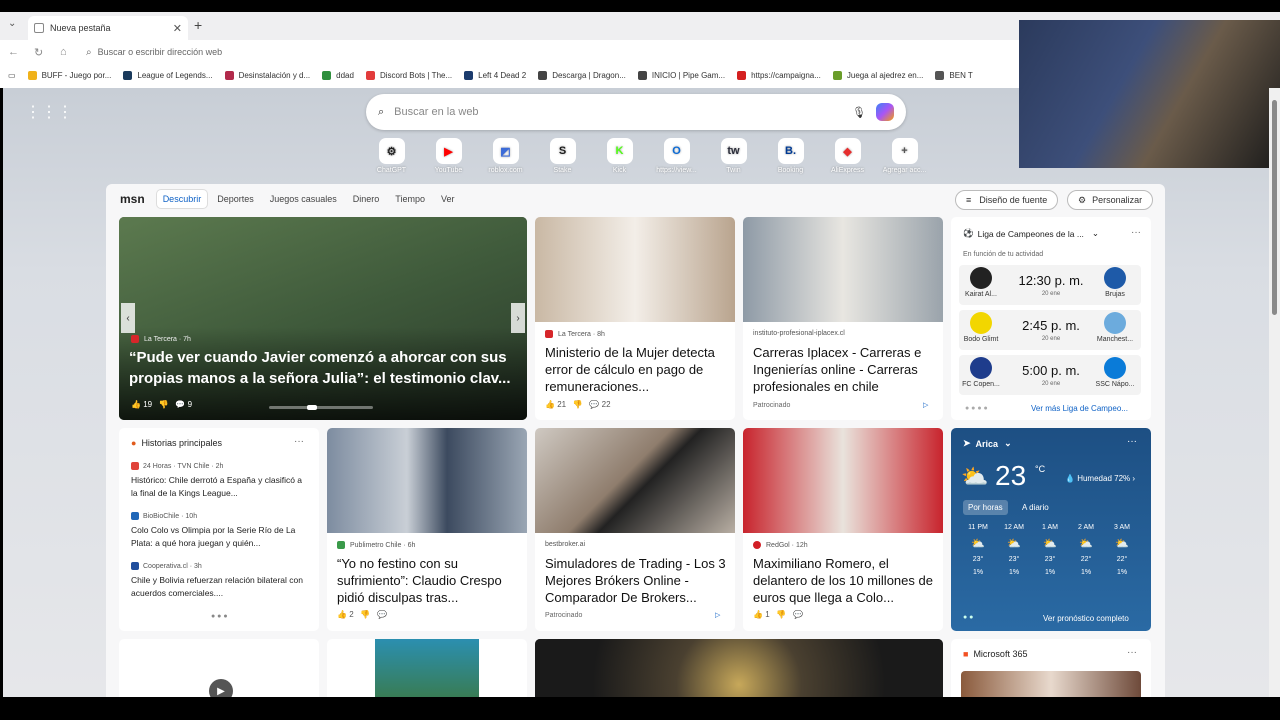 The height and width of the screenshot is (720, 1280). I want to click on home-team: Bodo Glimt, so click(981, 327).